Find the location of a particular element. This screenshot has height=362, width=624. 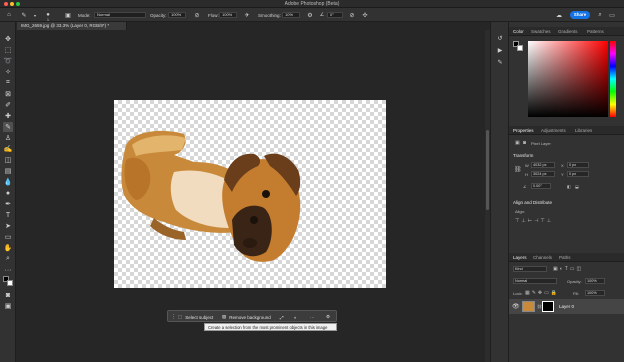

layer-row: 👁 ⛓ Layer 0 is located at coordinates (566, 306).